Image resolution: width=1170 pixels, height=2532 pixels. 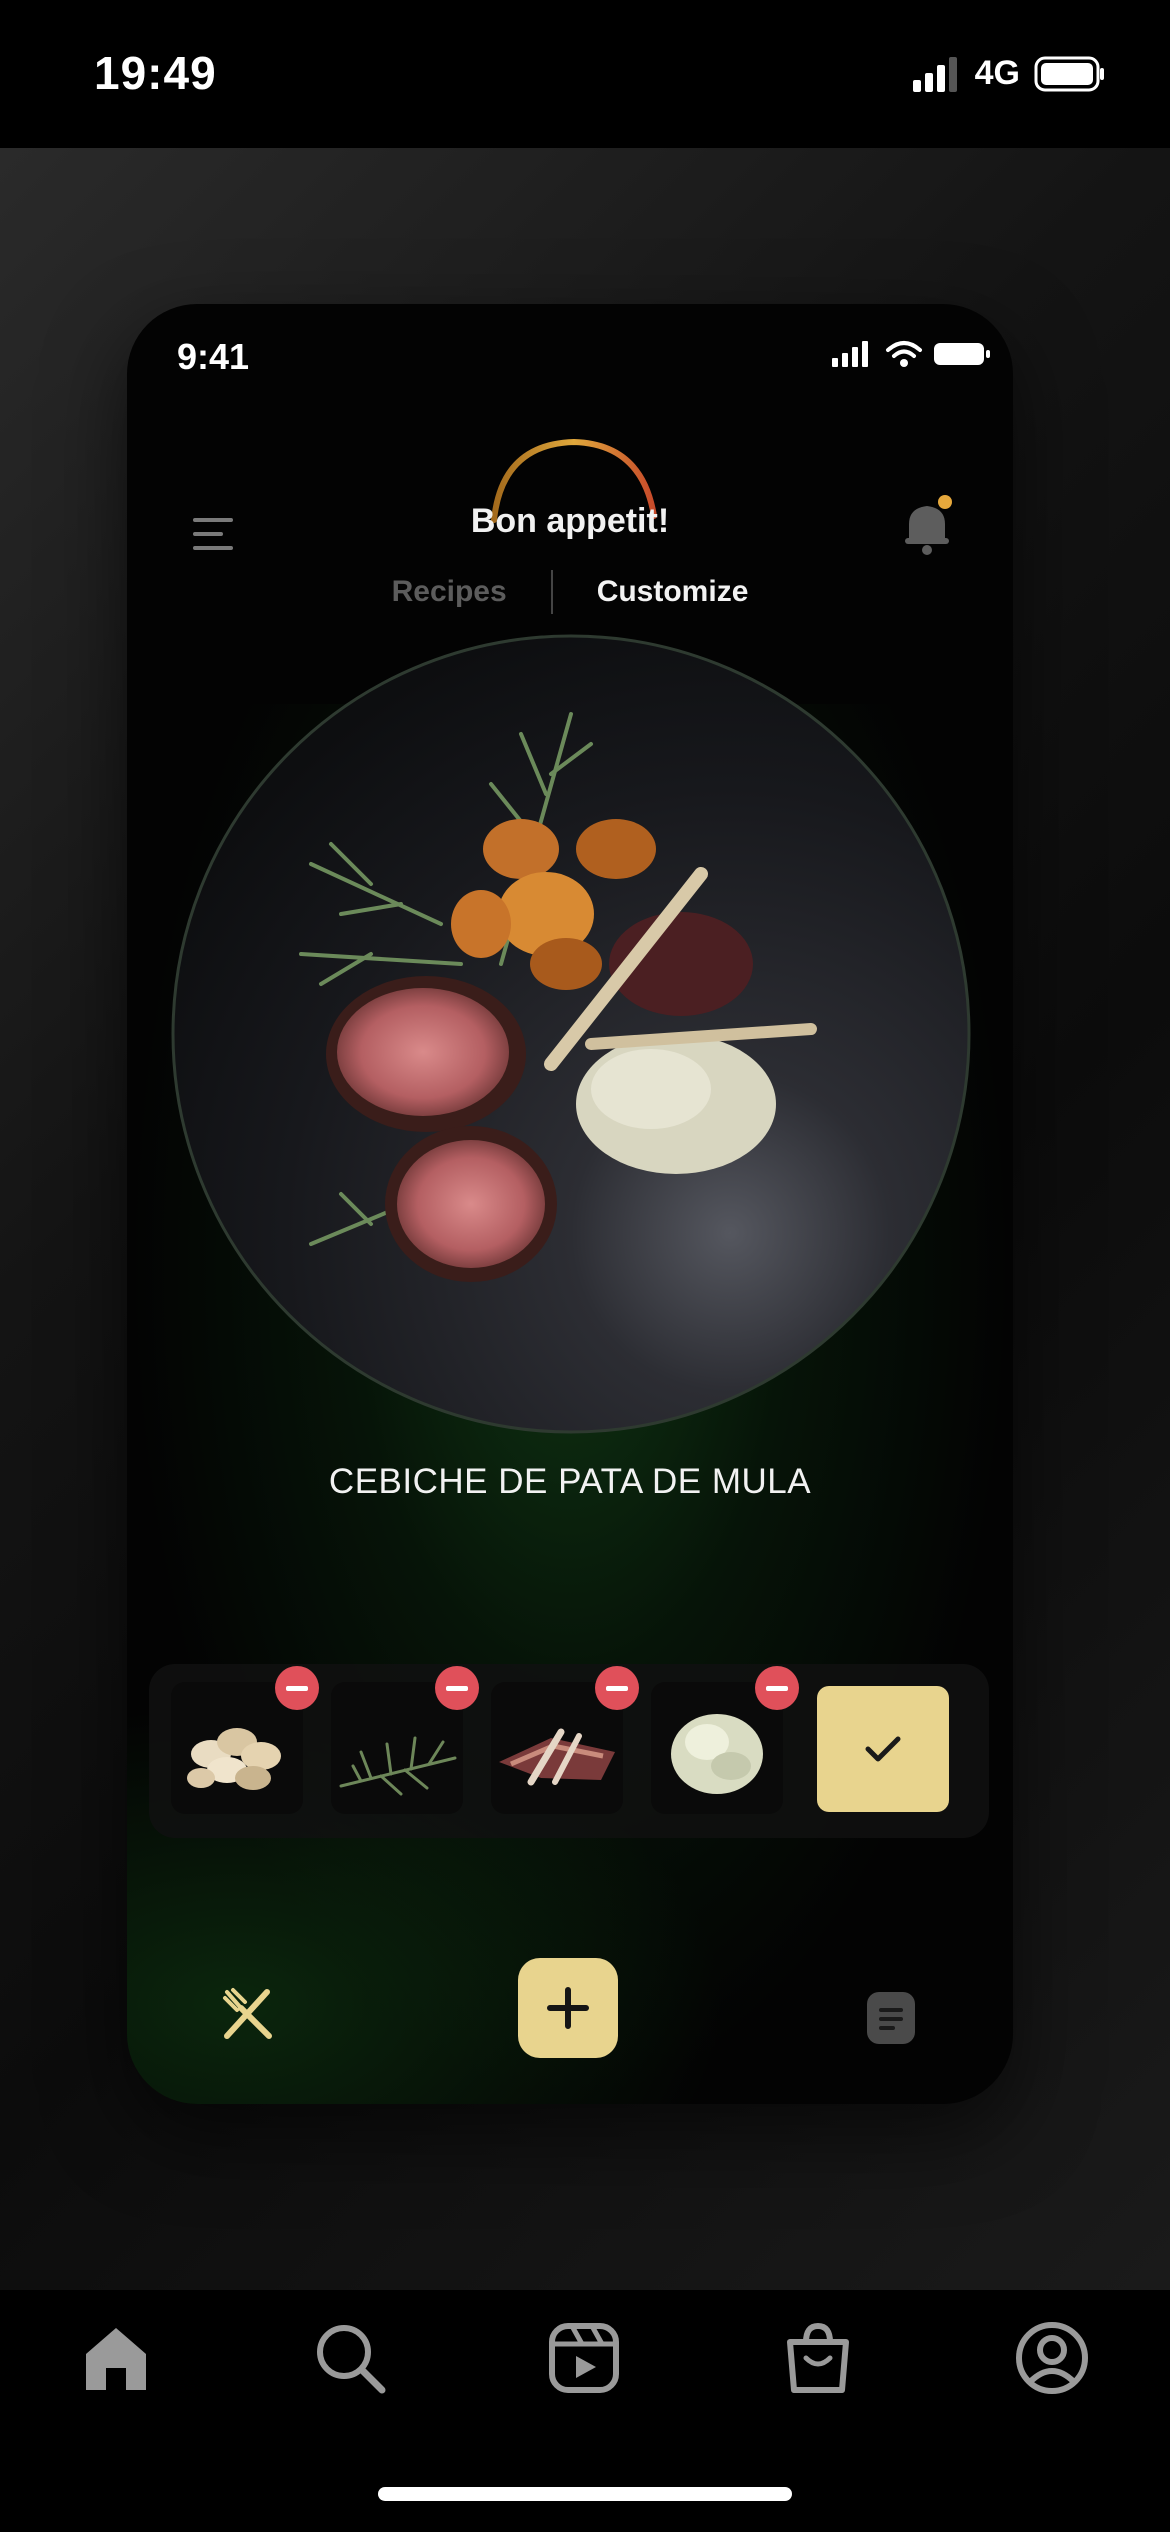 What do you see at coordinates (1052, 2358) in the screenshot?
I see `profile-icon` at bounding box center [1052, 2358].